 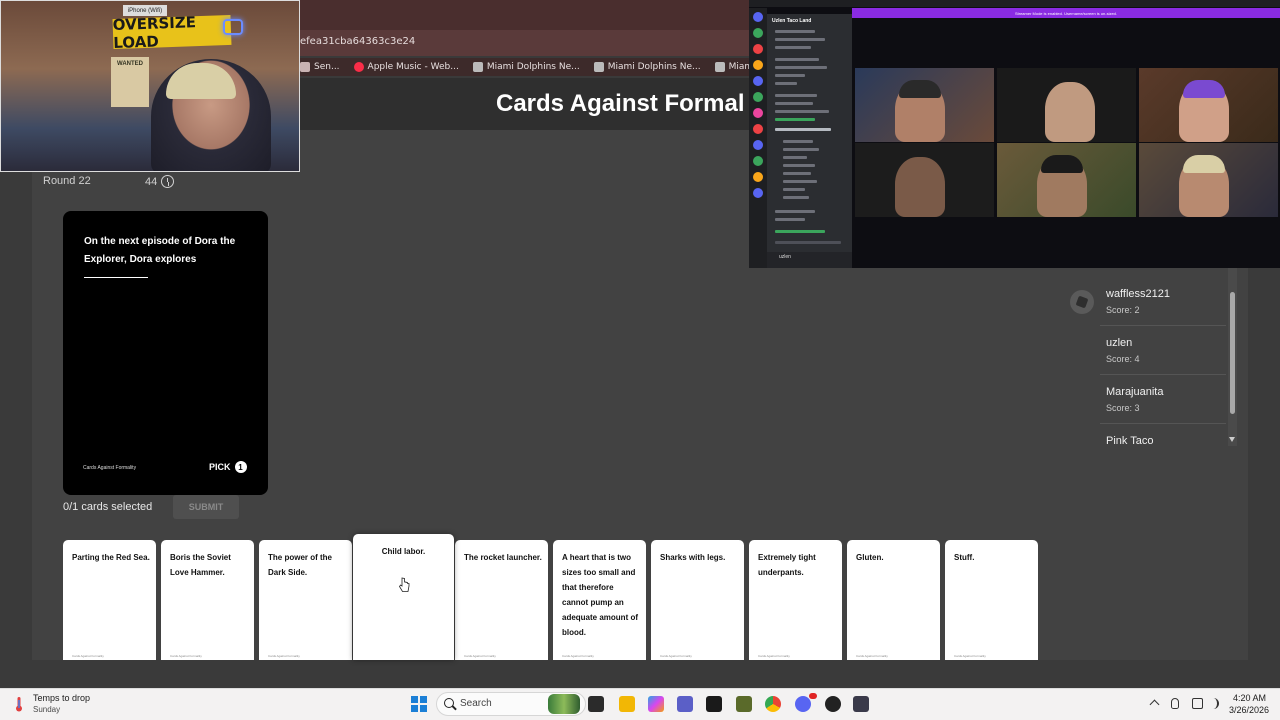 What do you see at coordinates (419, 704) in the screenshot?
I see `windows-start-icon` at bounding box center [419, 704].